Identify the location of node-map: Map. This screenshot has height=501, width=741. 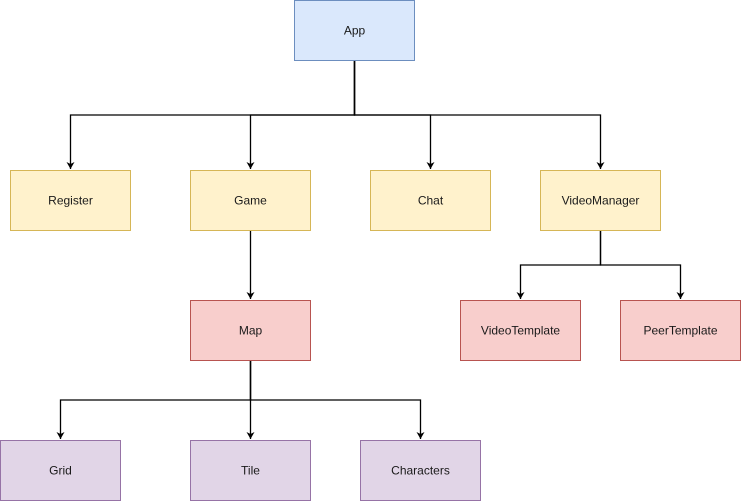
(250, 330).